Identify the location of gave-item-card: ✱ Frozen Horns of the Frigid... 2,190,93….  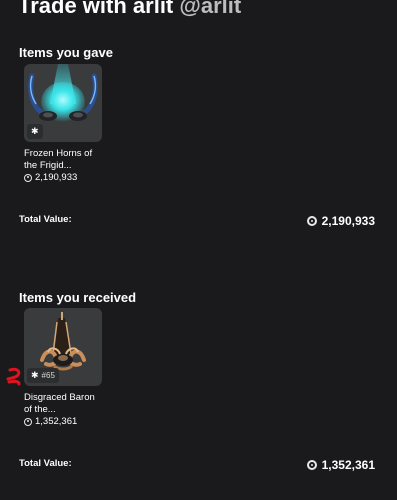
(64, 123).